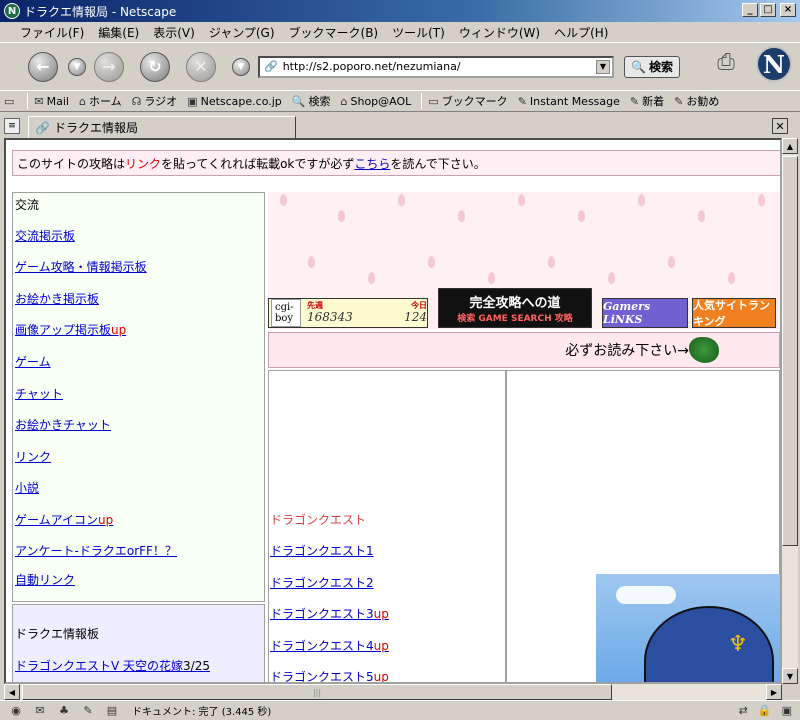 Image resolution: width=800 pixels, height=720 pixels. What do you see at coordinates (53, 32) in the screenshot?
I see `menu-file: ファイル(F)` at bounding box center [53, 32].